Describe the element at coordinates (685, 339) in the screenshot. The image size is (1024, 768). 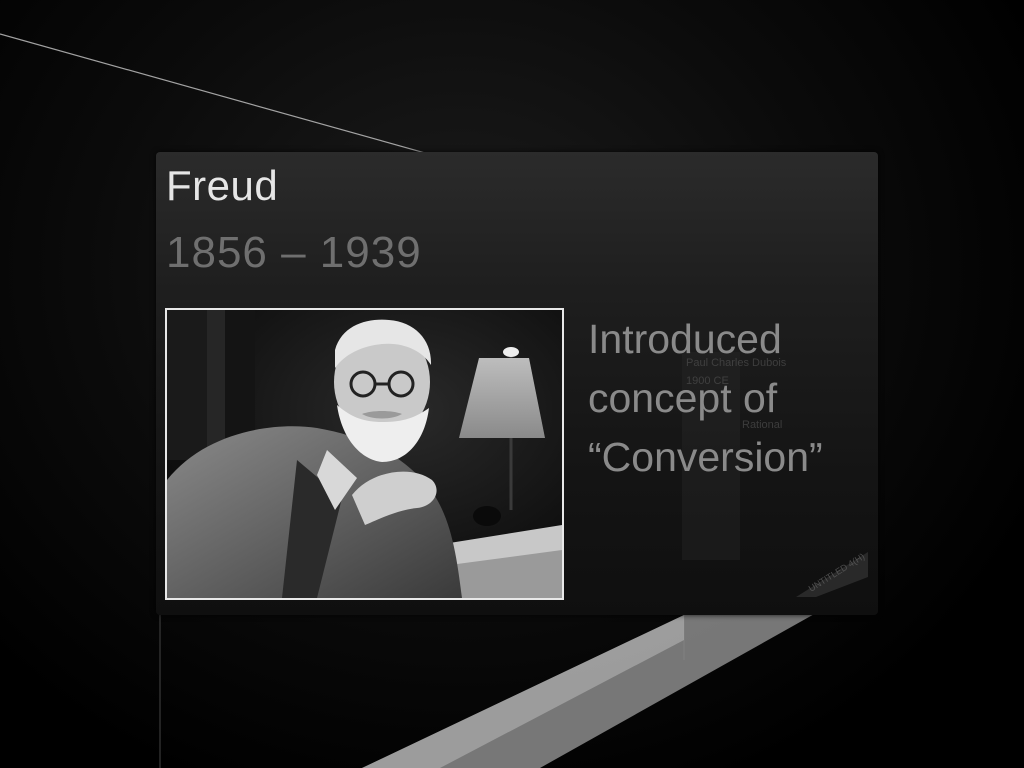
I see `bullet-line-1: Introduced` at that location.